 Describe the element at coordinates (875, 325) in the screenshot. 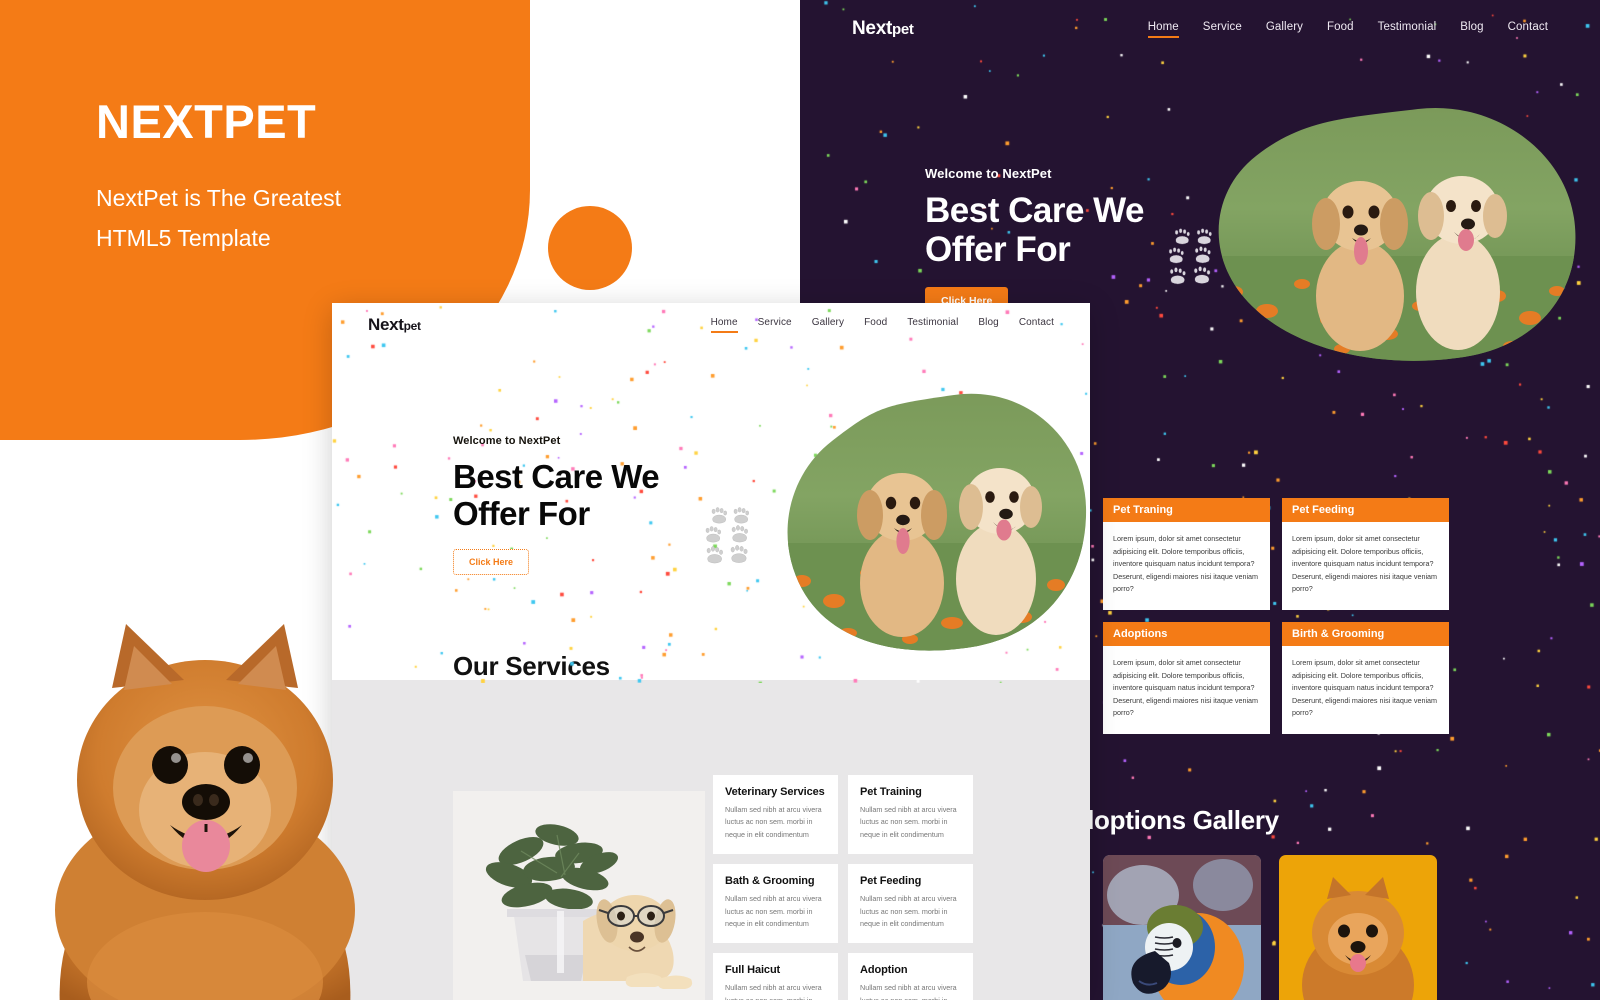

I see `light-nav-item-food: Food` at that location.